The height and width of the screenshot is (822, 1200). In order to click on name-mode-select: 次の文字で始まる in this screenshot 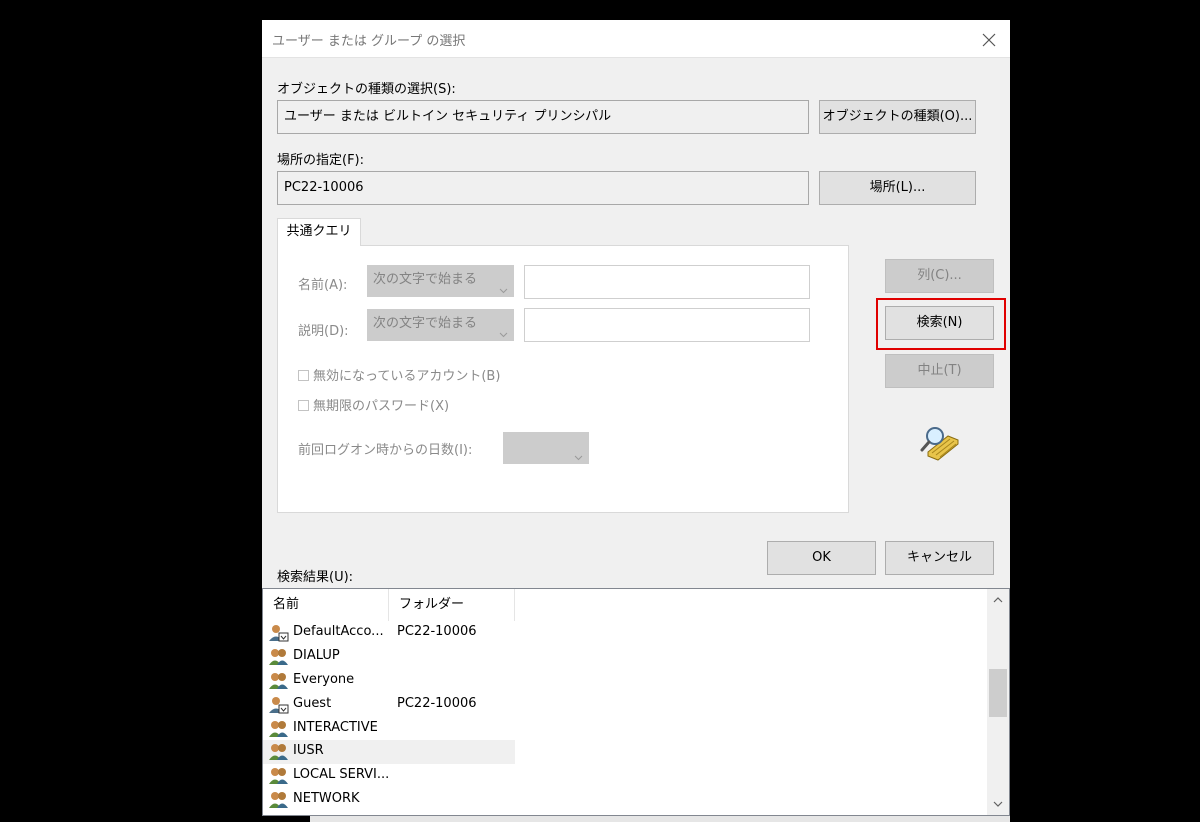, I will do `click(440, 281)`.